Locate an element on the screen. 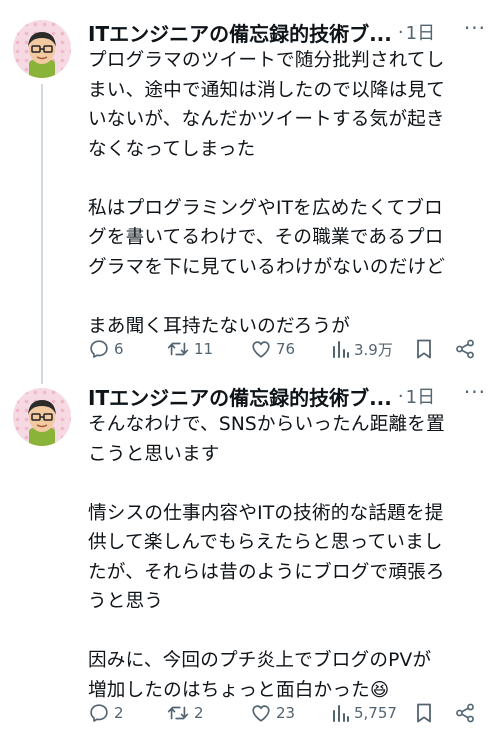  tweet-line: グを書いてるわけで、その職業であるプロ is located at coordinates (266, 237).